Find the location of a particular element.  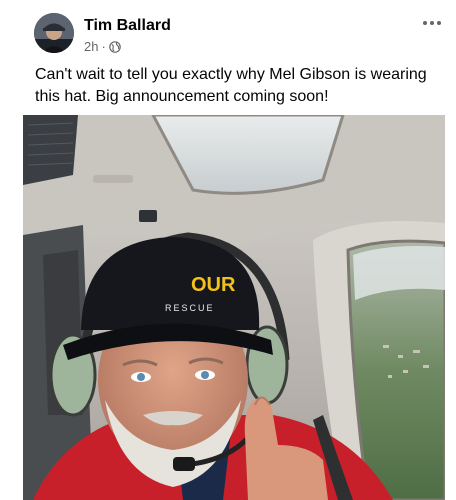

hat-rescue-text: RESCUE is located at coordinates (190, 308).